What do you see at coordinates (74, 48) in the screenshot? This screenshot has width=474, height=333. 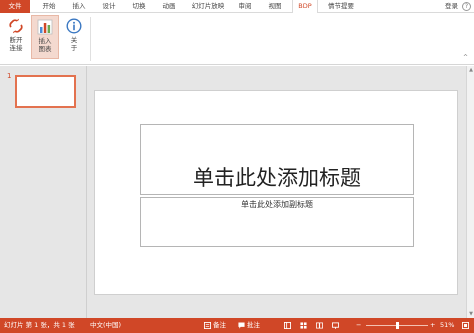 I see `about-label-line2: 于` at bounding box center [74, 48].